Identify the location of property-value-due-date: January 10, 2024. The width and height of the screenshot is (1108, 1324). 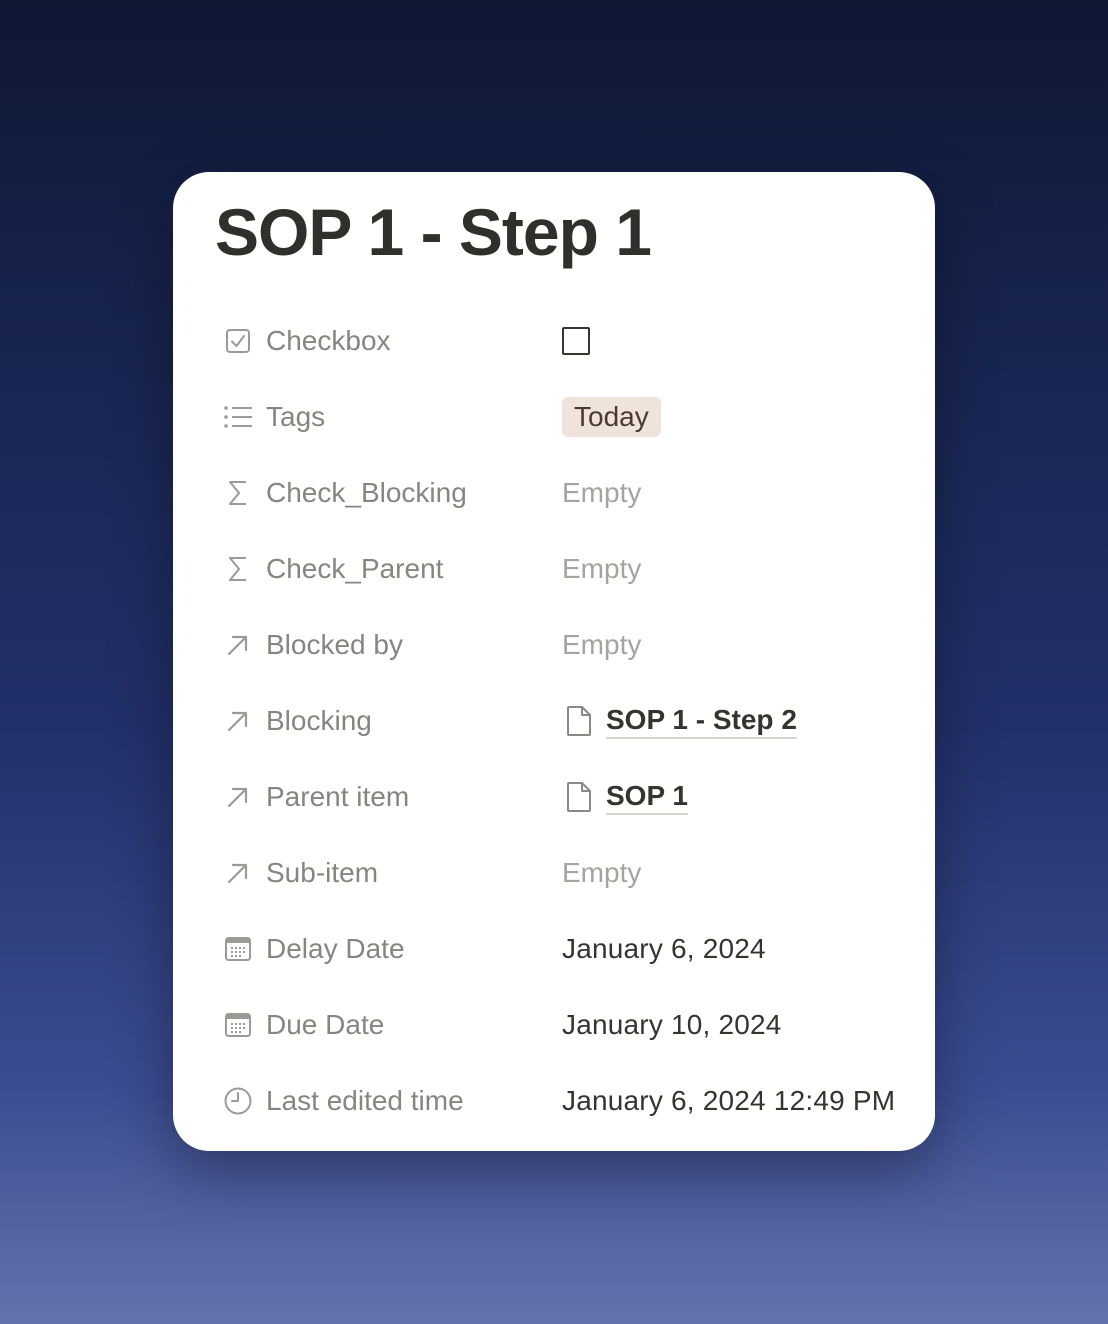
(672, 1025).